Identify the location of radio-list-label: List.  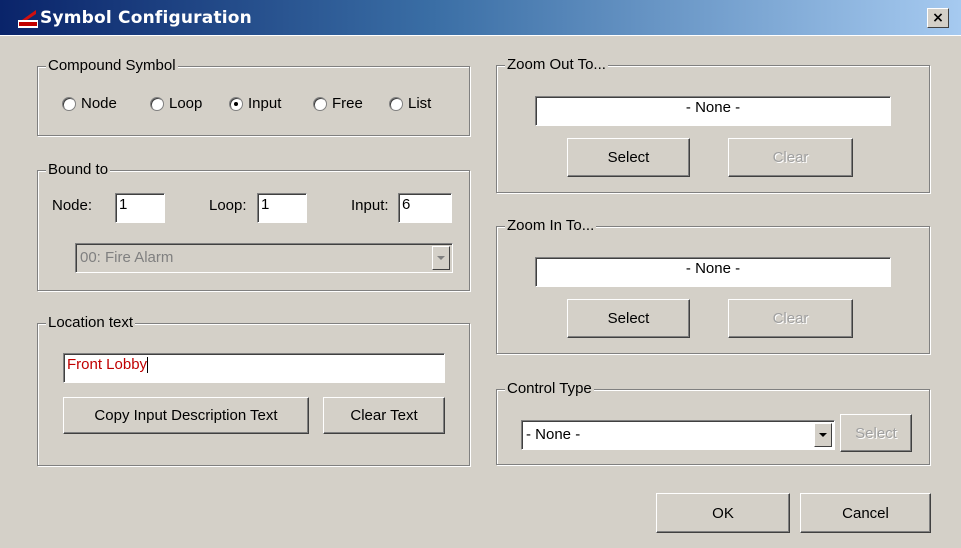
(420, 103).